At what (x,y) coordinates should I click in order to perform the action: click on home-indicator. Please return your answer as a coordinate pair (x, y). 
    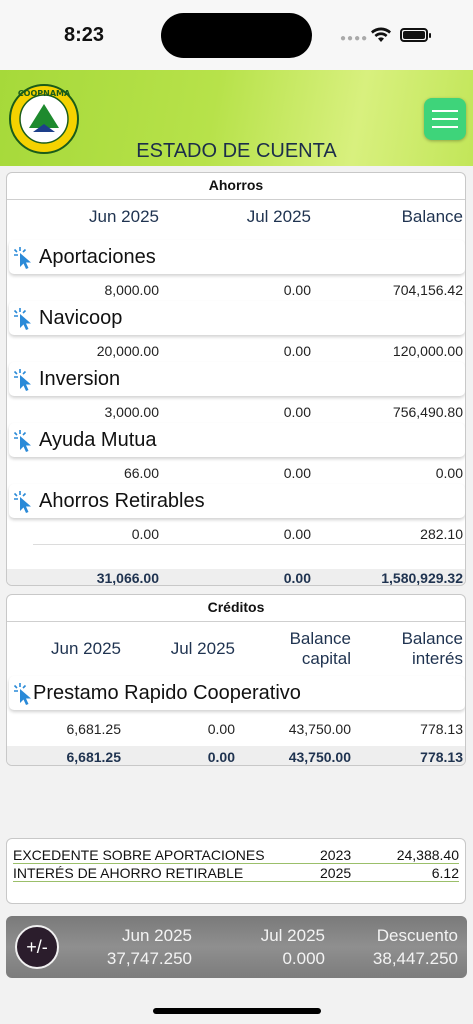
    Looking at the image, I should click on (237, 1011).